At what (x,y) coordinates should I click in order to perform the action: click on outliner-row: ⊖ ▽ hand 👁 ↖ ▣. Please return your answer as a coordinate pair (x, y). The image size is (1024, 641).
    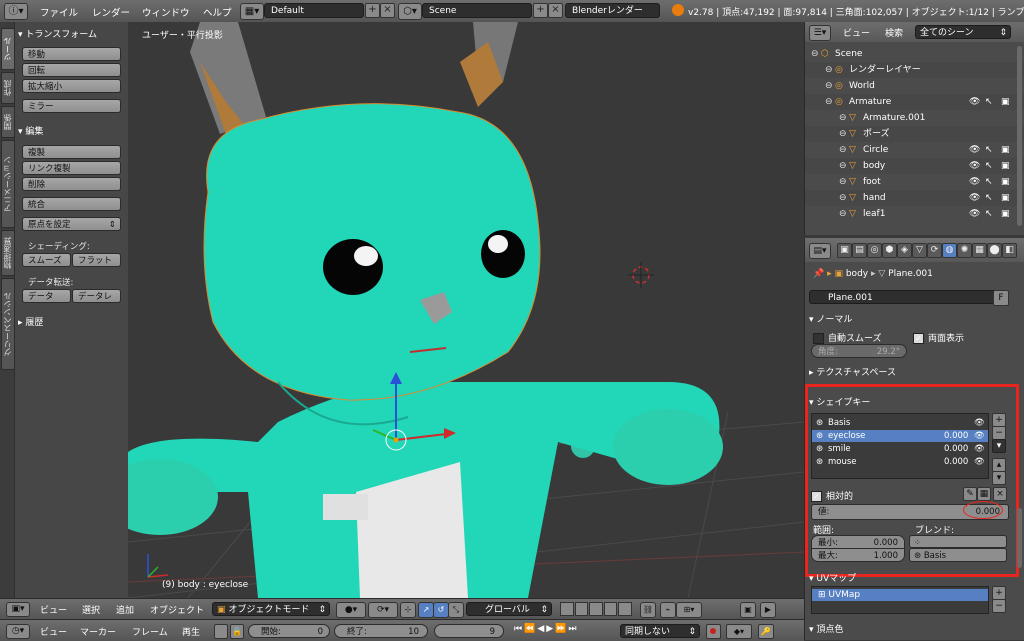
    Looking at the image, I should click on (914, 198).